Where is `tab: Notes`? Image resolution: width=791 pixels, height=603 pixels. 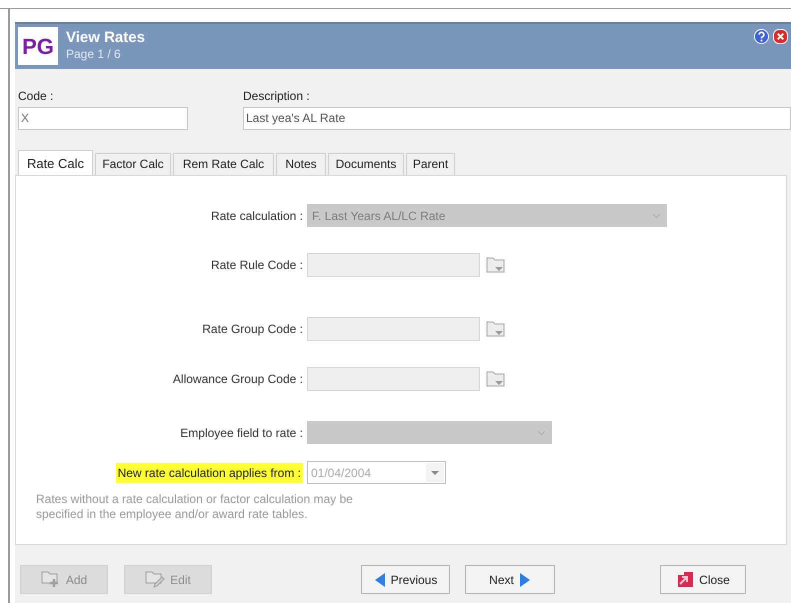 tab: Notes is located at coordinates (301, 163).